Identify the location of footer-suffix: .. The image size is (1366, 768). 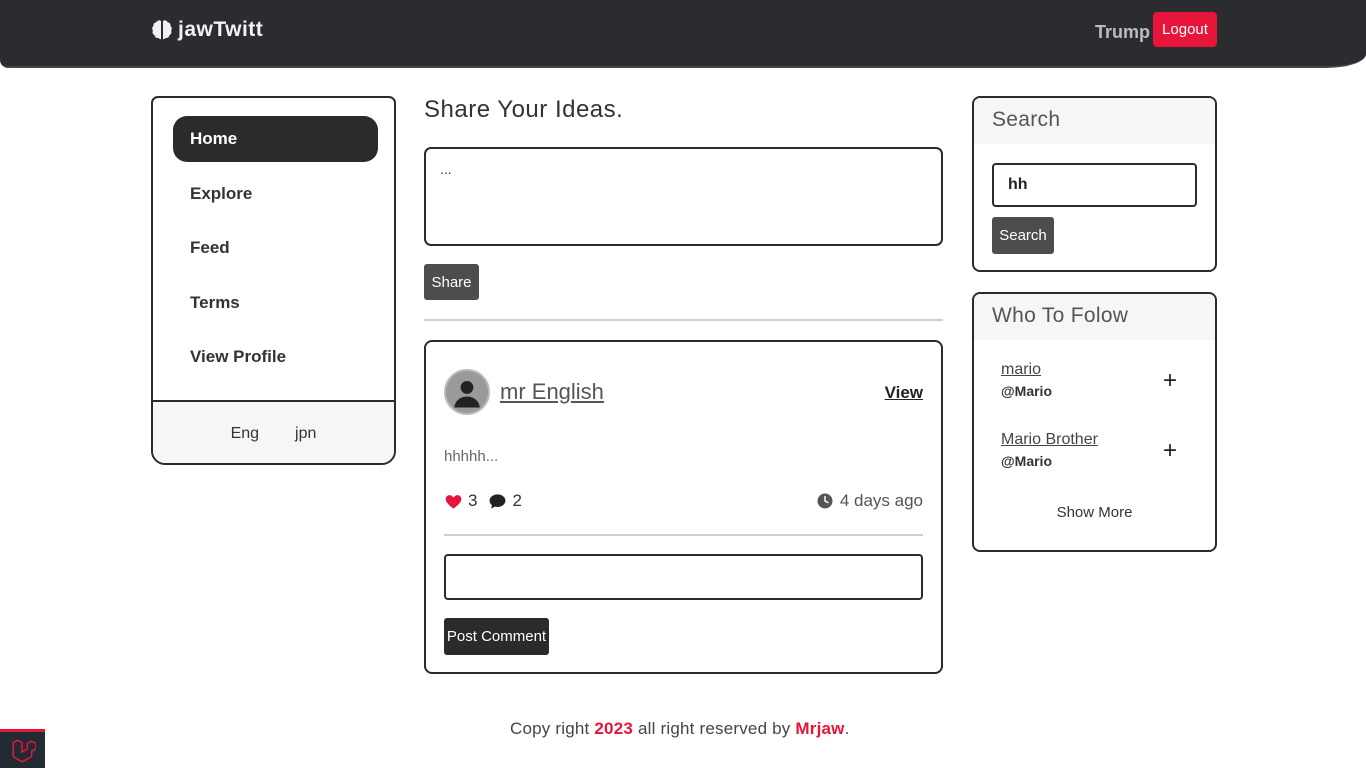
(847, 728).